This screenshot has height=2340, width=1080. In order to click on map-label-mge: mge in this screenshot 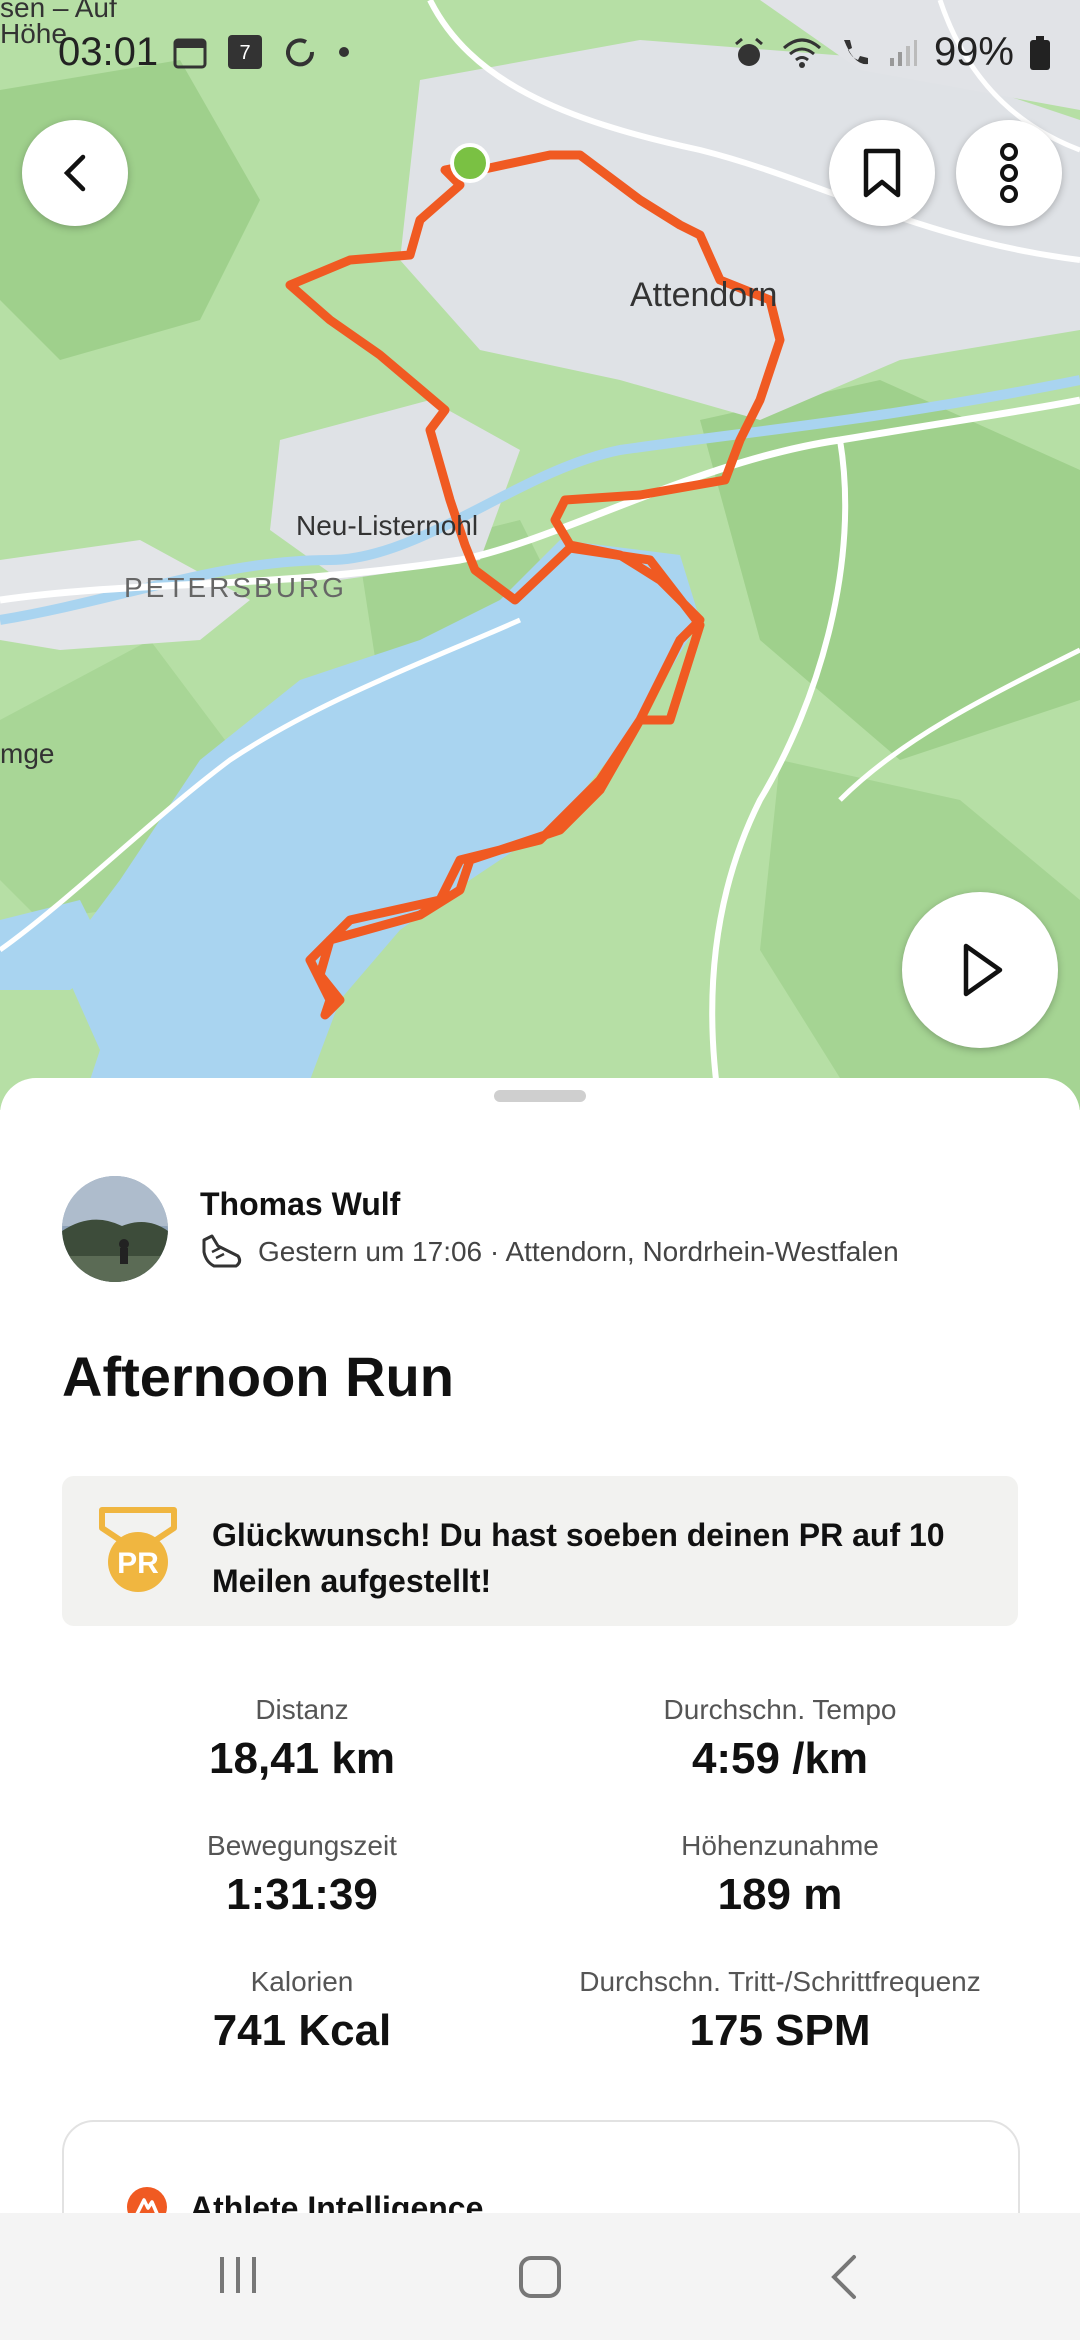, I will do `click(27, 753)`.